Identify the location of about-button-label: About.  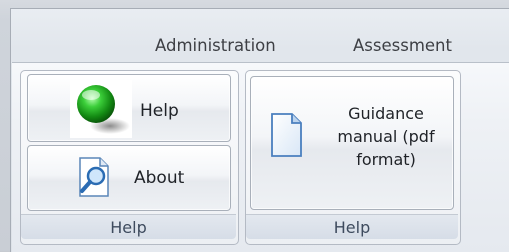
(159, 178).